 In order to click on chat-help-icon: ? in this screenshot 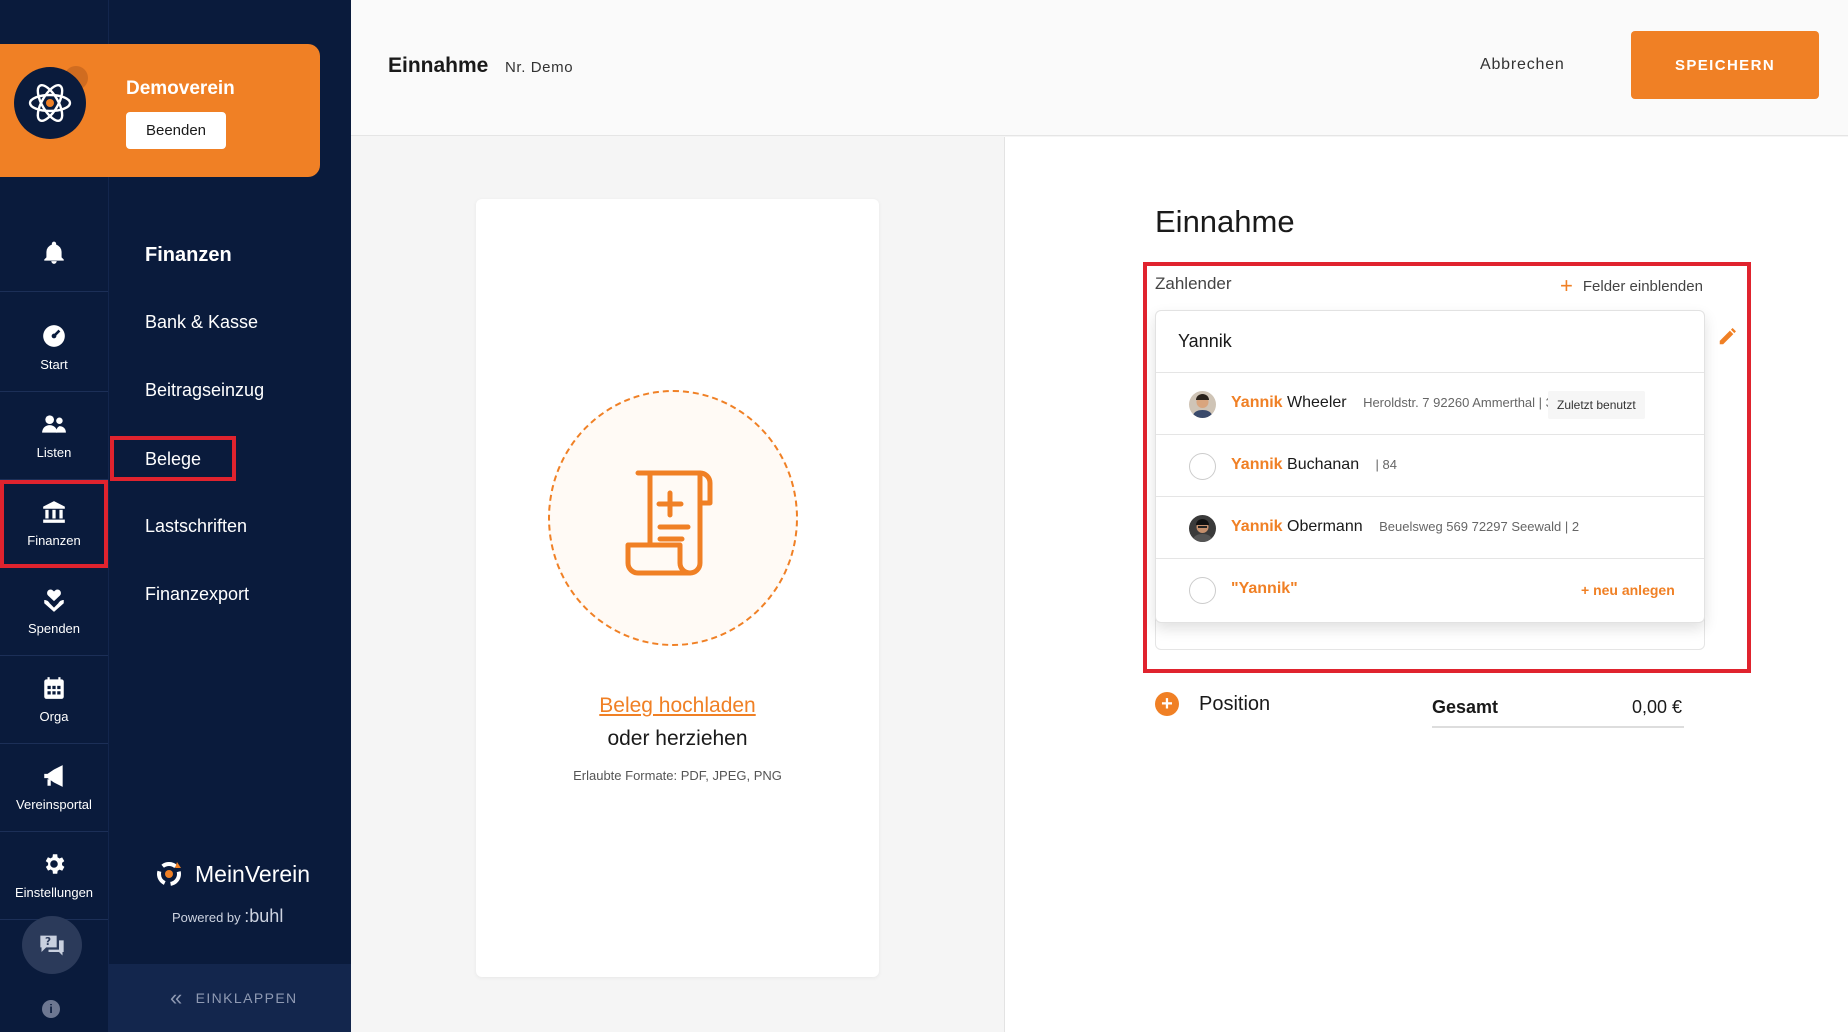, I will do `click(52, 945)`.